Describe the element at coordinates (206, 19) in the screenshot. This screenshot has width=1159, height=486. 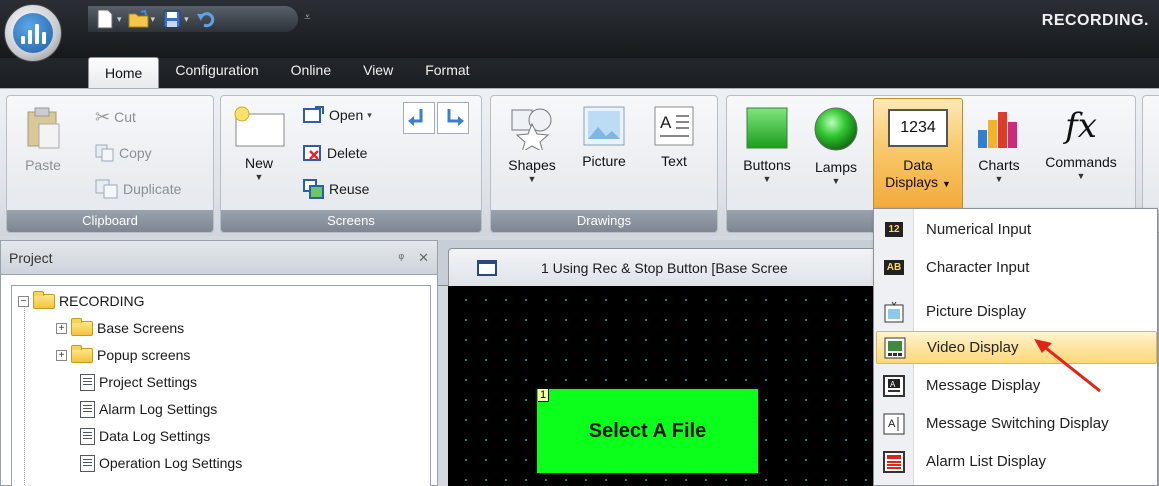
I see `undo-icon` at that location.